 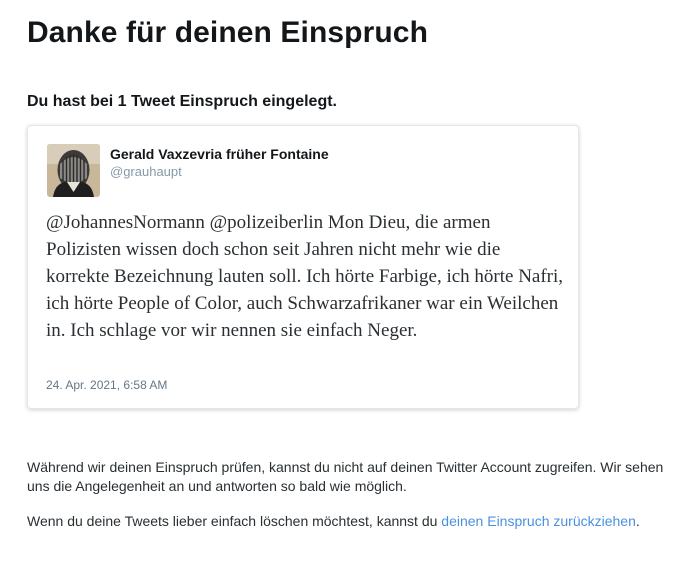 What do you see at coordinates (219, 154) in the screenshot?
I see `tweet-author-name: Gerald Vaxzevria früher Fontaine` at bounding box center [219, 154].